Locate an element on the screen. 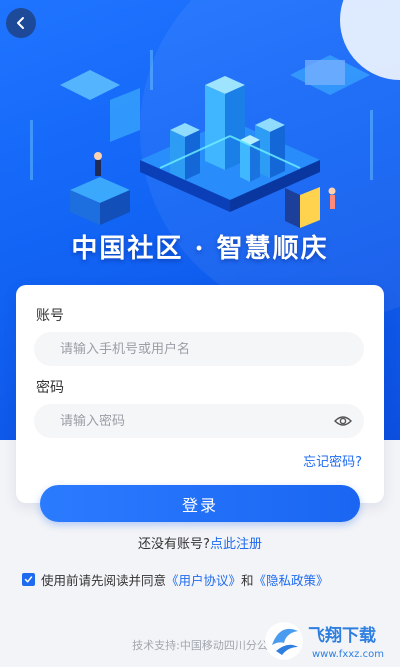  account-input is located at coordinates (180, 349).